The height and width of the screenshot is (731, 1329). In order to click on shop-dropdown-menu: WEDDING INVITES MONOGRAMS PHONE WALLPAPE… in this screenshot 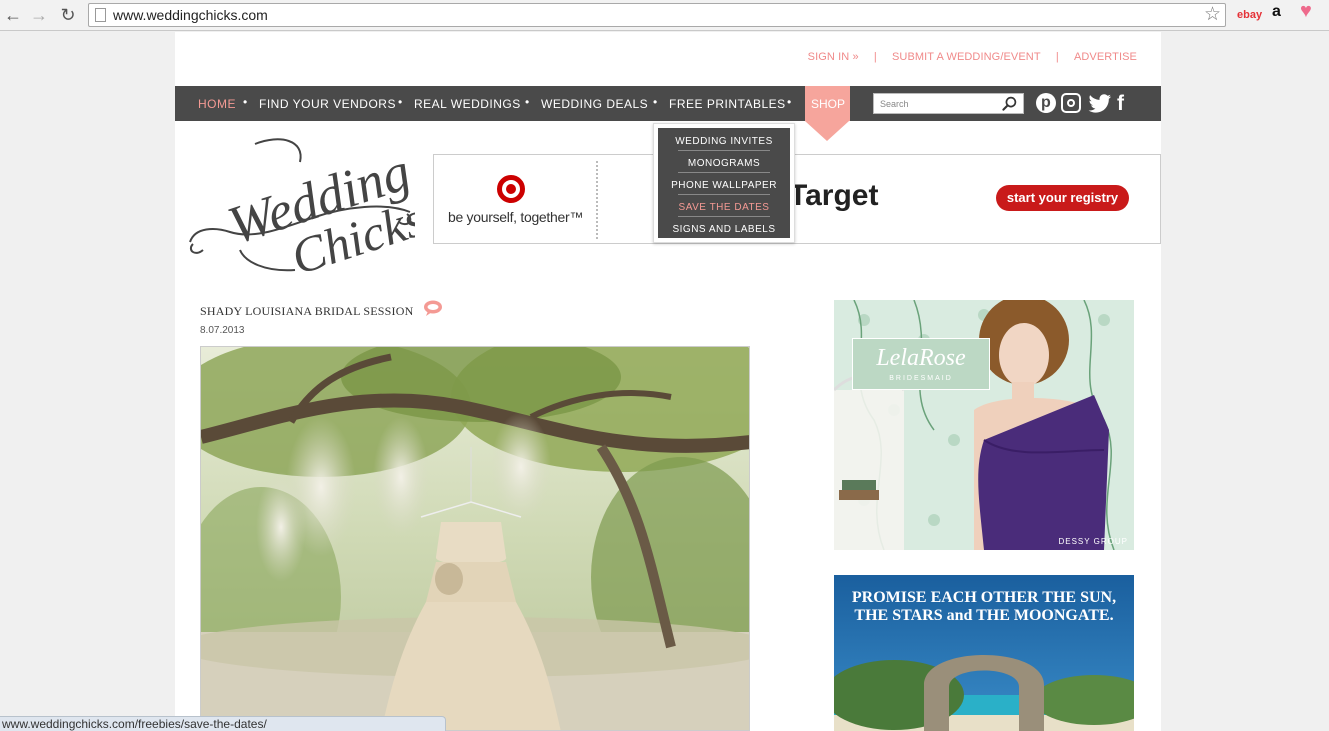, I will do `click(724, 183)`.